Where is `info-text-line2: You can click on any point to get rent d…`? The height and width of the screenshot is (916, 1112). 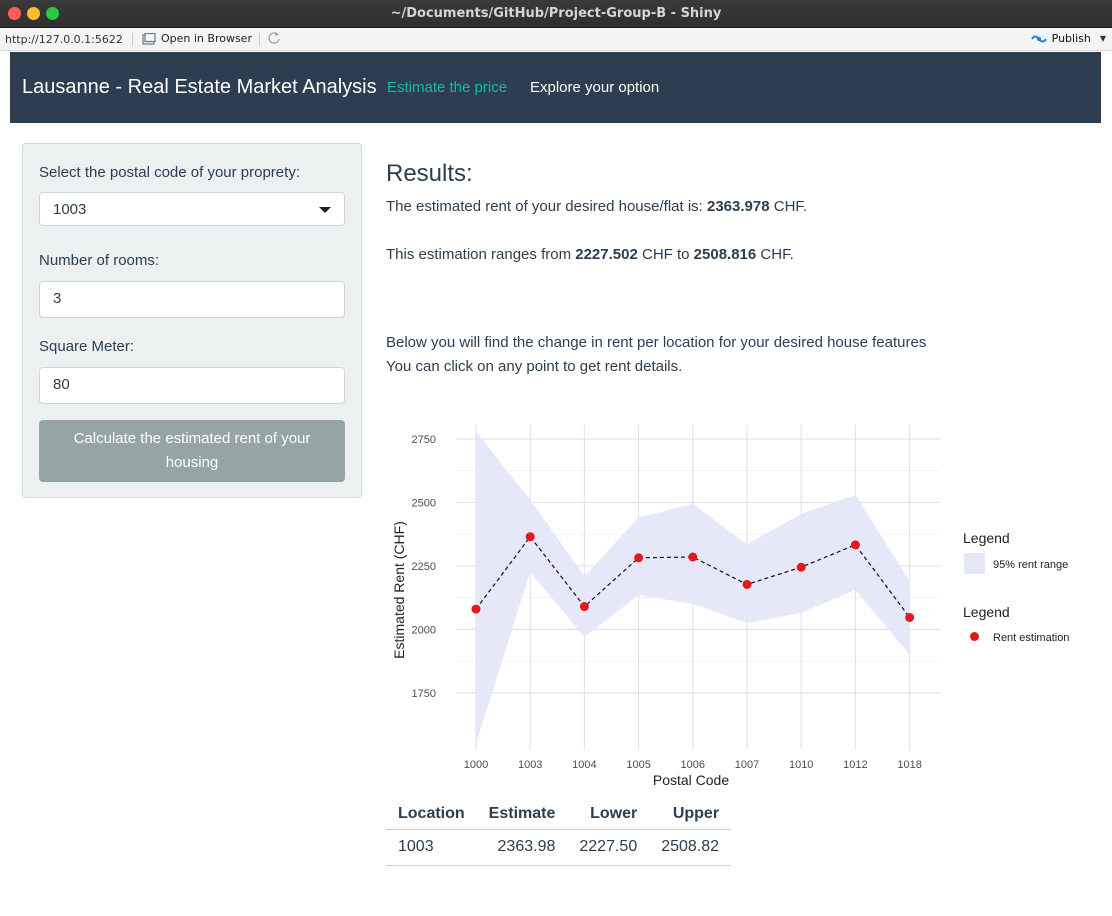
info-text-line2: You can click on any point to get rent d… is located at coordinates (534, 366).